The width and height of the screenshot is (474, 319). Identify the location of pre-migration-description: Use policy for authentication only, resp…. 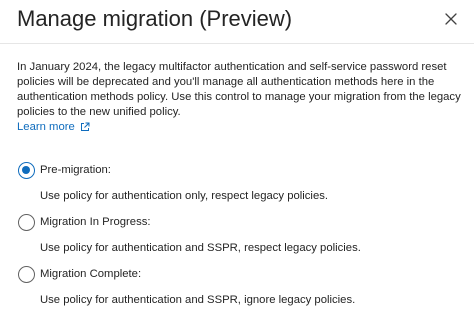
(184, 196).